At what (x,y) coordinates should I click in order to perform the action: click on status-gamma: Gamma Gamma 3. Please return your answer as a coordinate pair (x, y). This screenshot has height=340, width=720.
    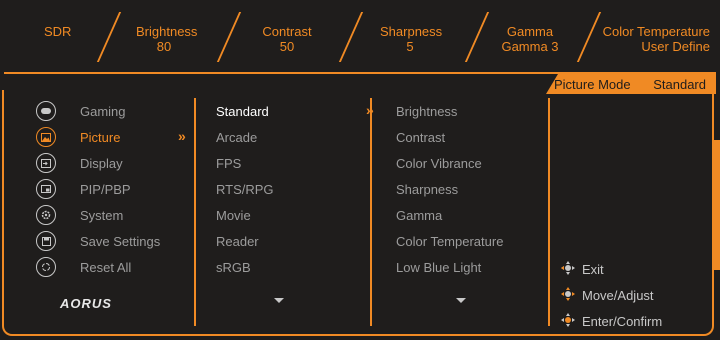
    Looking at the image, I should click on (530, 39).